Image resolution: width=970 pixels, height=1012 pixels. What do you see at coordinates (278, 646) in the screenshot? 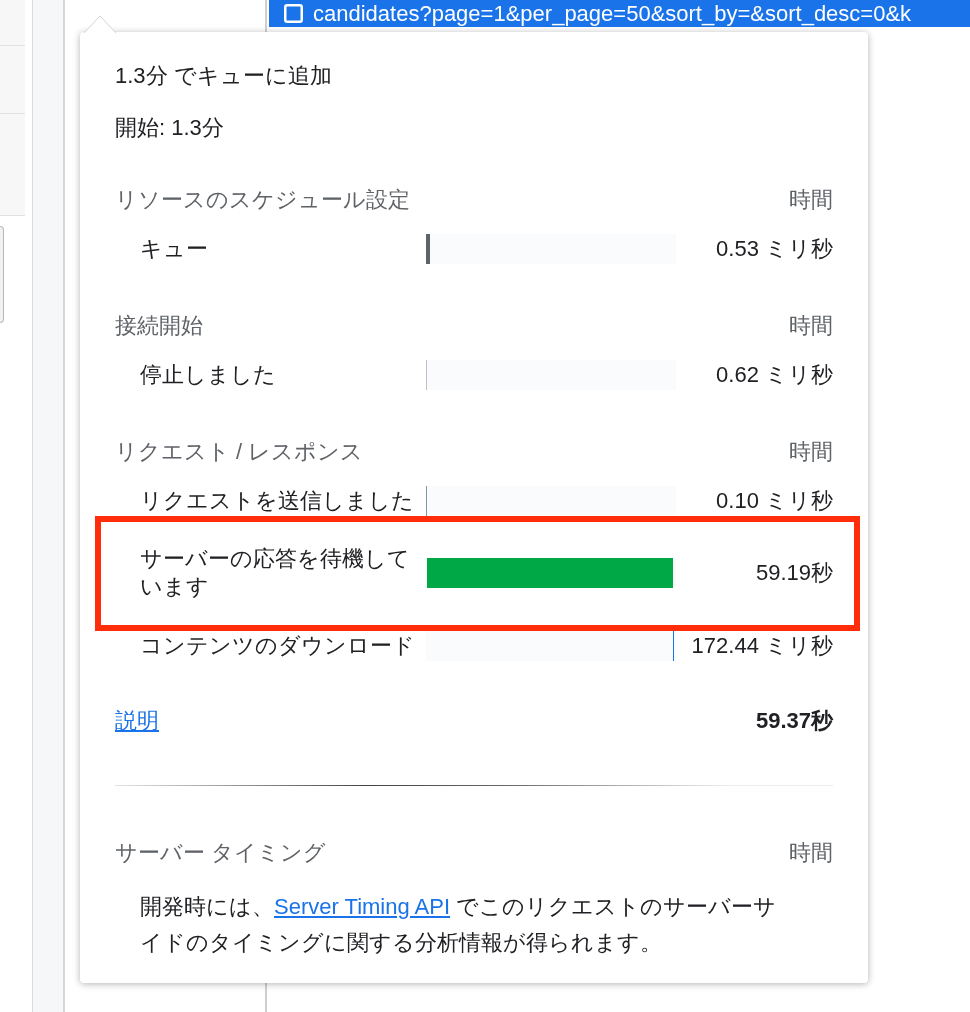
I see `timing-label: コンテンツのダウンロード` at bounding box center [278, 646].